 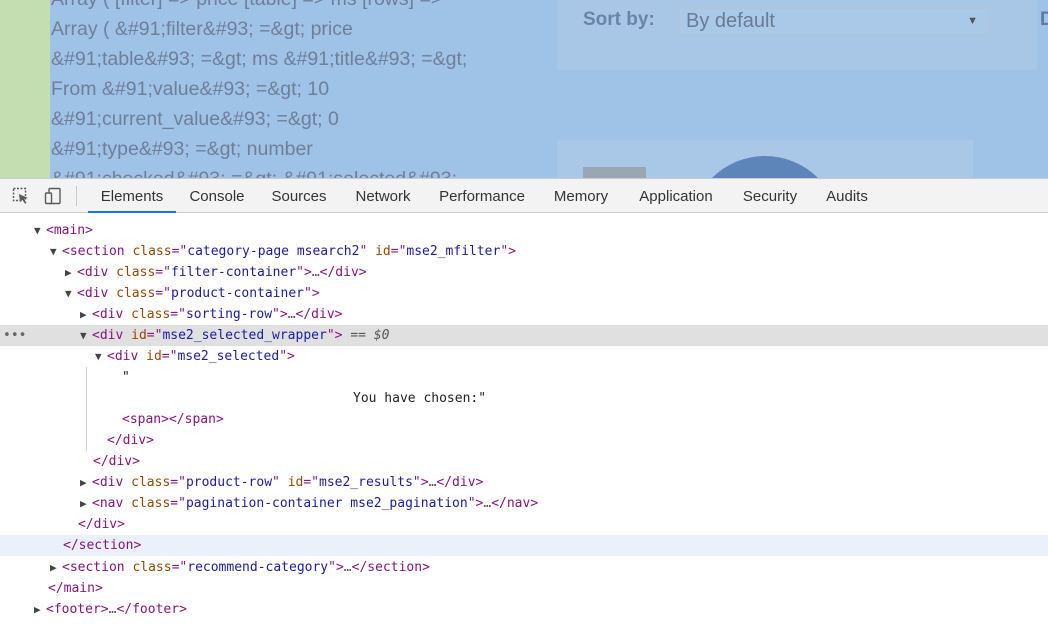 I want to click on text-quote: ", so click(x=126, y=377).